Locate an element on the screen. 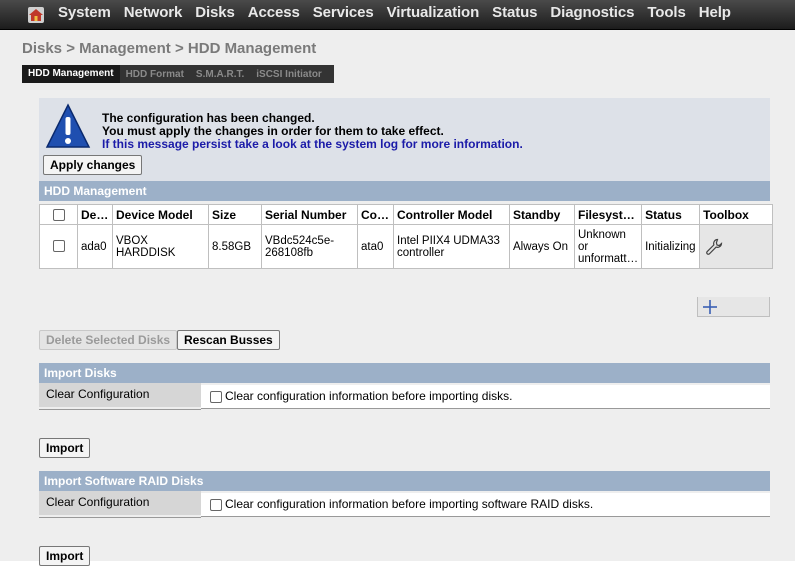  col-toolbox: Toolbox is located at coordinates (736, 214).